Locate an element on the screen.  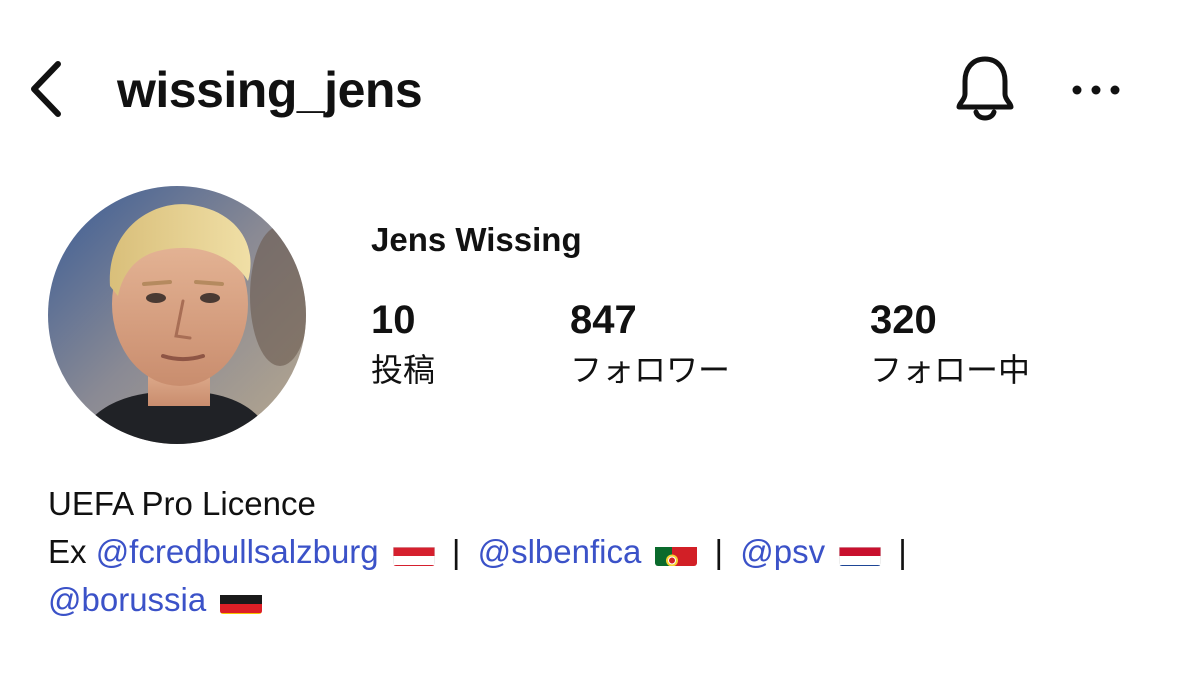
chevron-left-icon is located at coordinates (46, 89).